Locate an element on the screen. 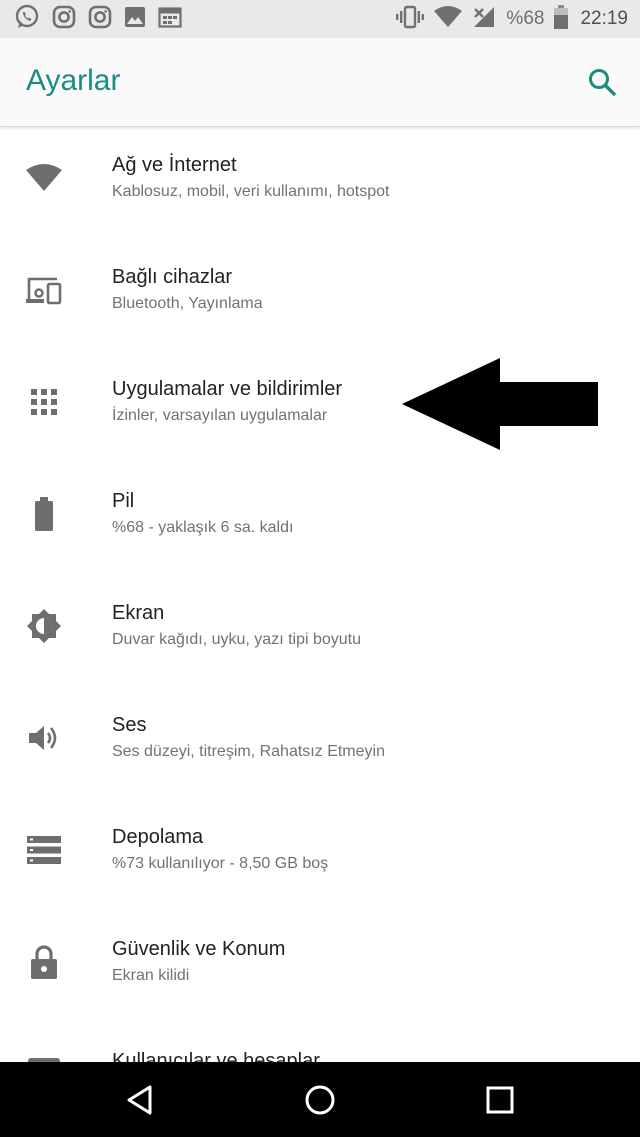 The image size is (640, 1137). system-indicators: %68 22:19 is located at coordinates (507, 19).